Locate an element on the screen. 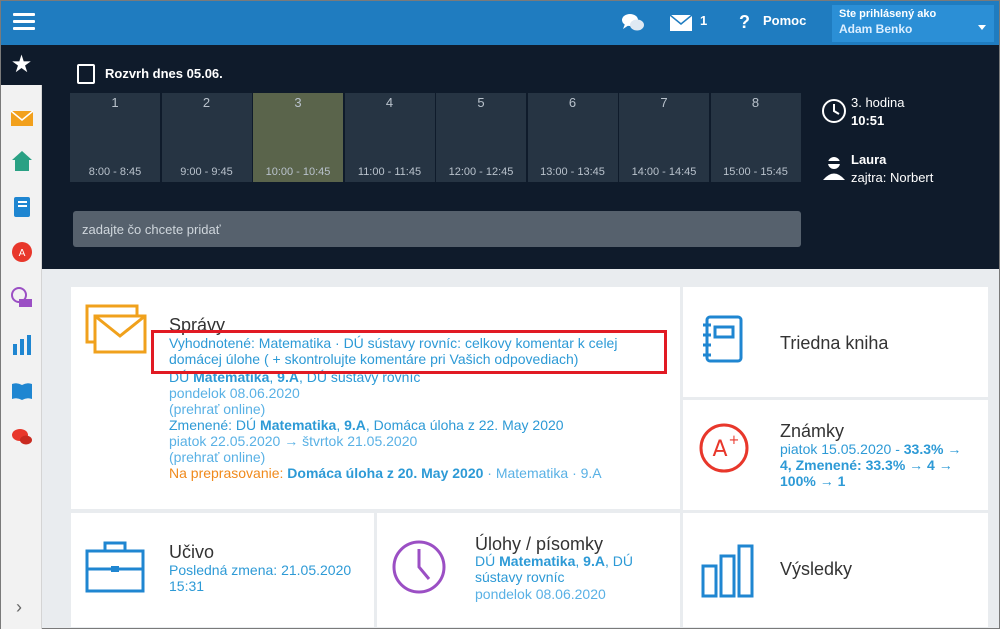 The image size is (1000, 629). period-7: 7 14:00 - 14:45 is located at coordinates (664, 137).